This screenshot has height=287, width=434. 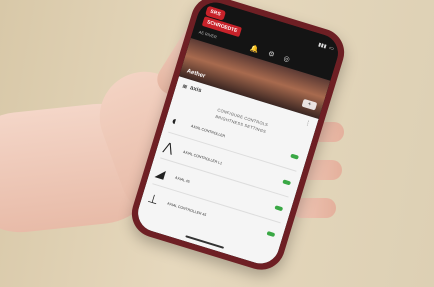 I want to click on bell-icon: 🔔, so click(x=254, y=49).